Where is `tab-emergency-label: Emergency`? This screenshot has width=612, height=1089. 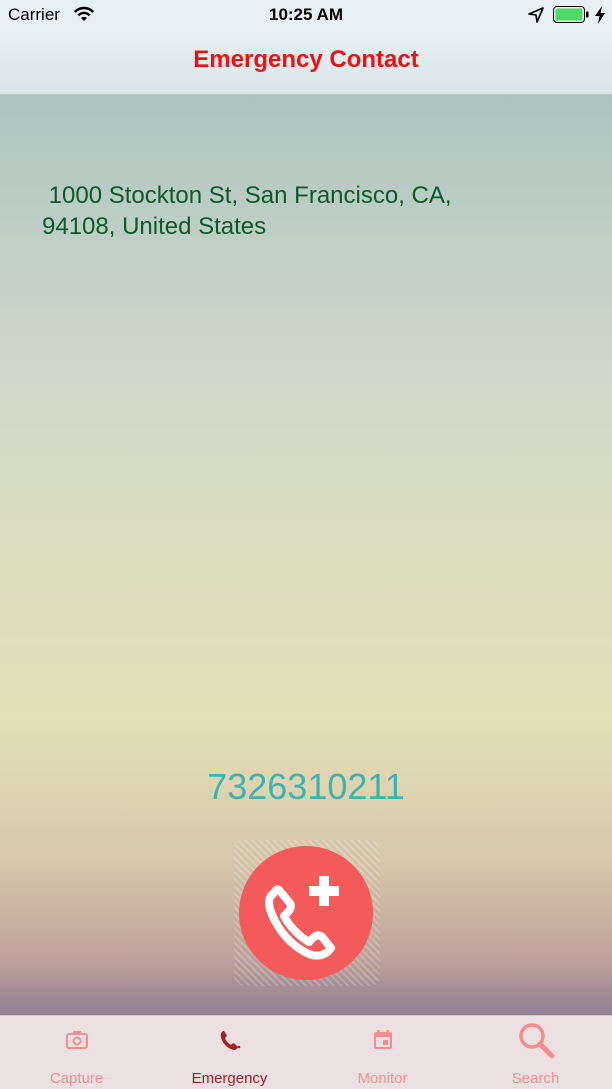
tab-emergency-label: Emergency is located at coordinates (229, 1078).